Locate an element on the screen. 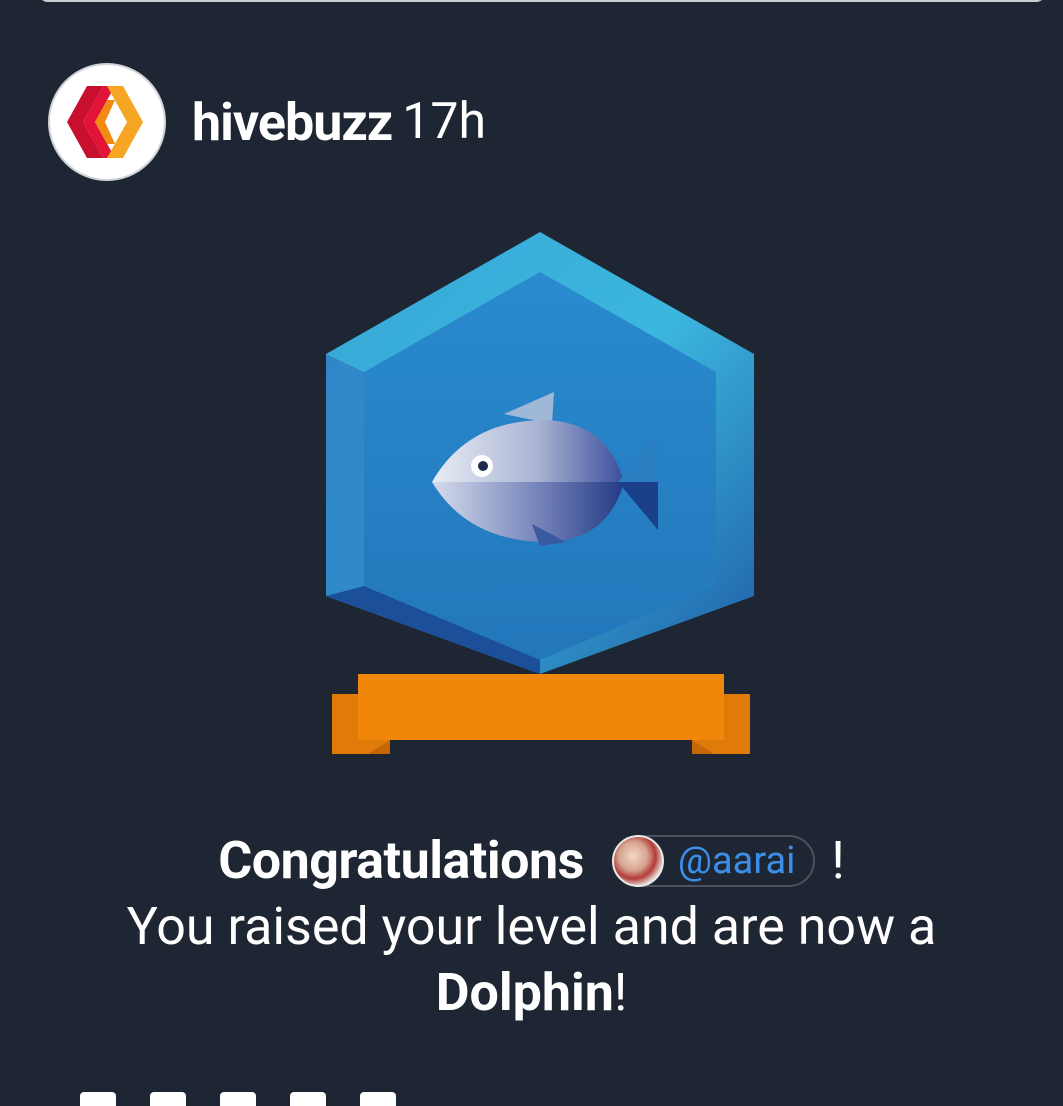 This screenshot has width=1063, height=1106. congrats-line: Congratulations @aarai ! is located at coordinates (531, 861).